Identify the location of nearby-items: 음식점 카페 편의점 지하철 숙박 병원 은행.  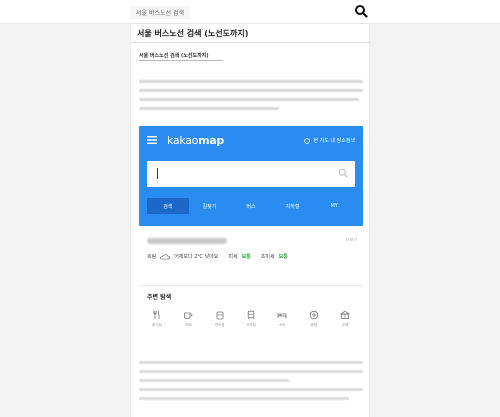
(251, 319).